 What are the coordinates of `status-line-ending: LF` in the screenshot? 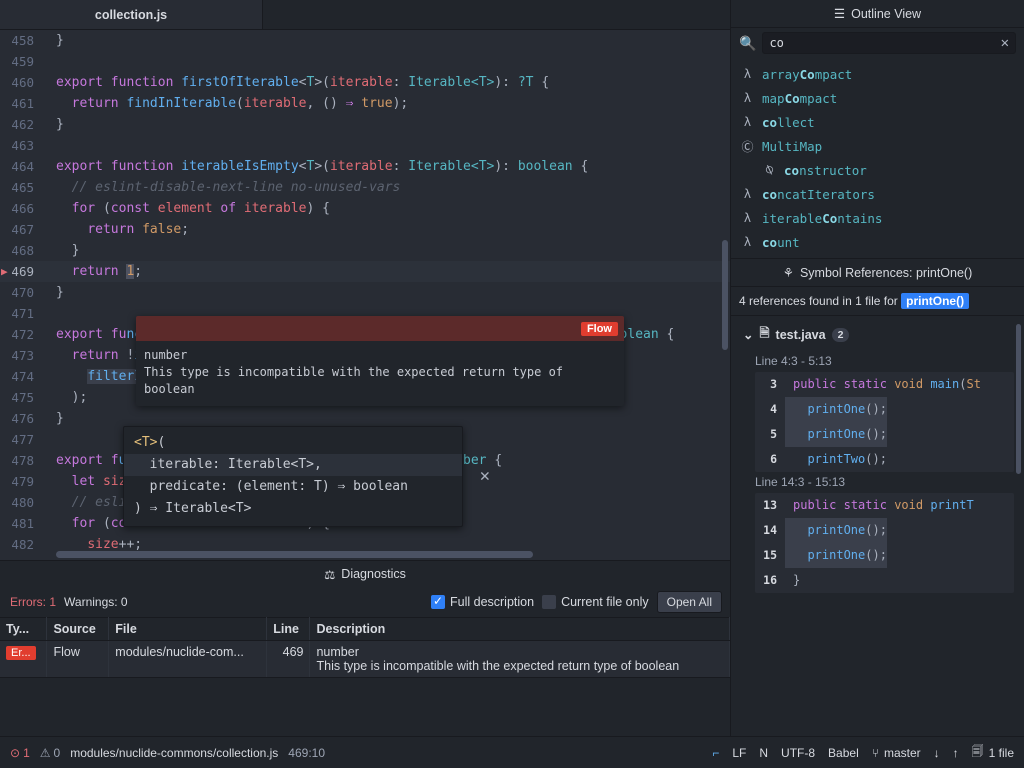 It's located at (739, 753).